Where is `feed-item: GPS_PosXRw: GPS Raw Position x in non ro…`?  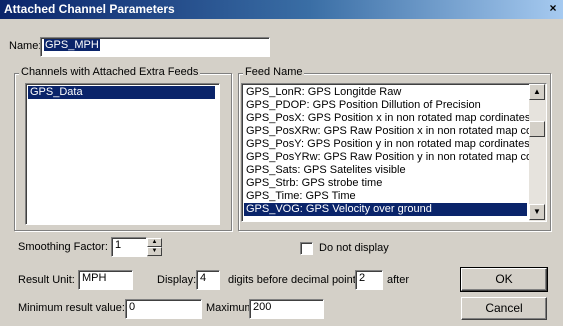 feed-item: GPS_PosXRw: GPS Raw Position x in non ro… is located at coordinates (392, 131).